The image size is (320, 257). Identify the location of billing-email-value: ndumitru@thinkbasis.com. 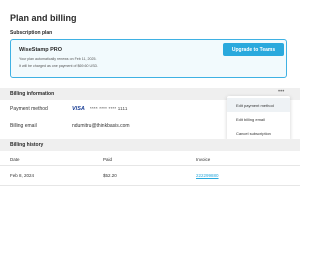
(101, 126).